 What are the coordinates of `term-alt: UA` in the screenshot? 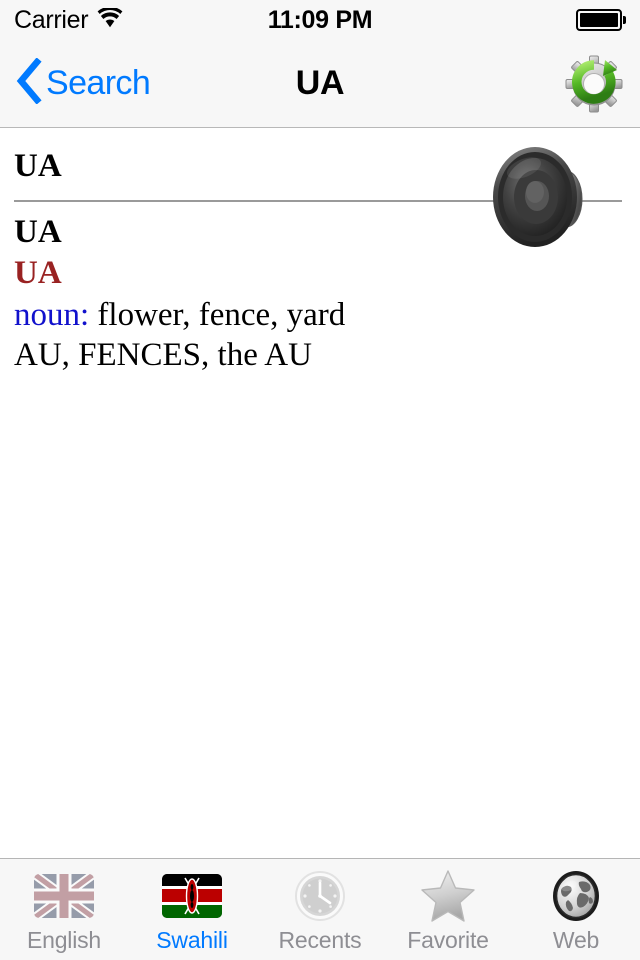 It's located at (38, 272).